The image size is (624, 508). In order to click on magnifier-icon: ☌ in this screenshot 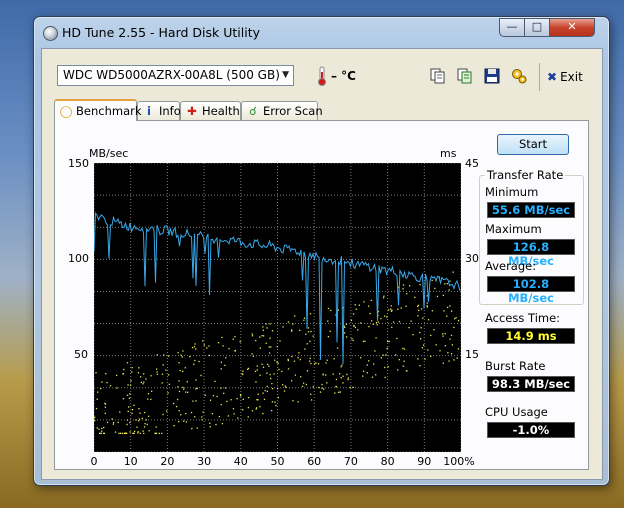, I will do `click(253, 111)`.